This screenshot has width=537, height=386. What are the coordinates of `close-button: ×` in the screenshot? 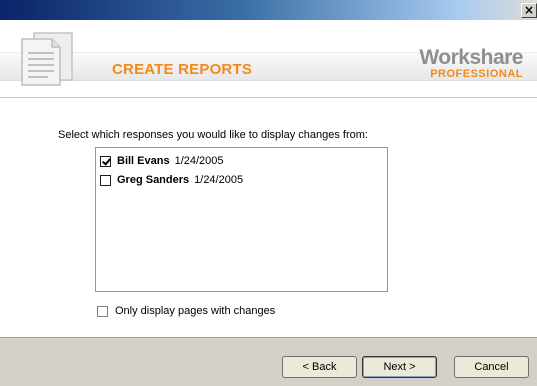 It's located at (529, 10).